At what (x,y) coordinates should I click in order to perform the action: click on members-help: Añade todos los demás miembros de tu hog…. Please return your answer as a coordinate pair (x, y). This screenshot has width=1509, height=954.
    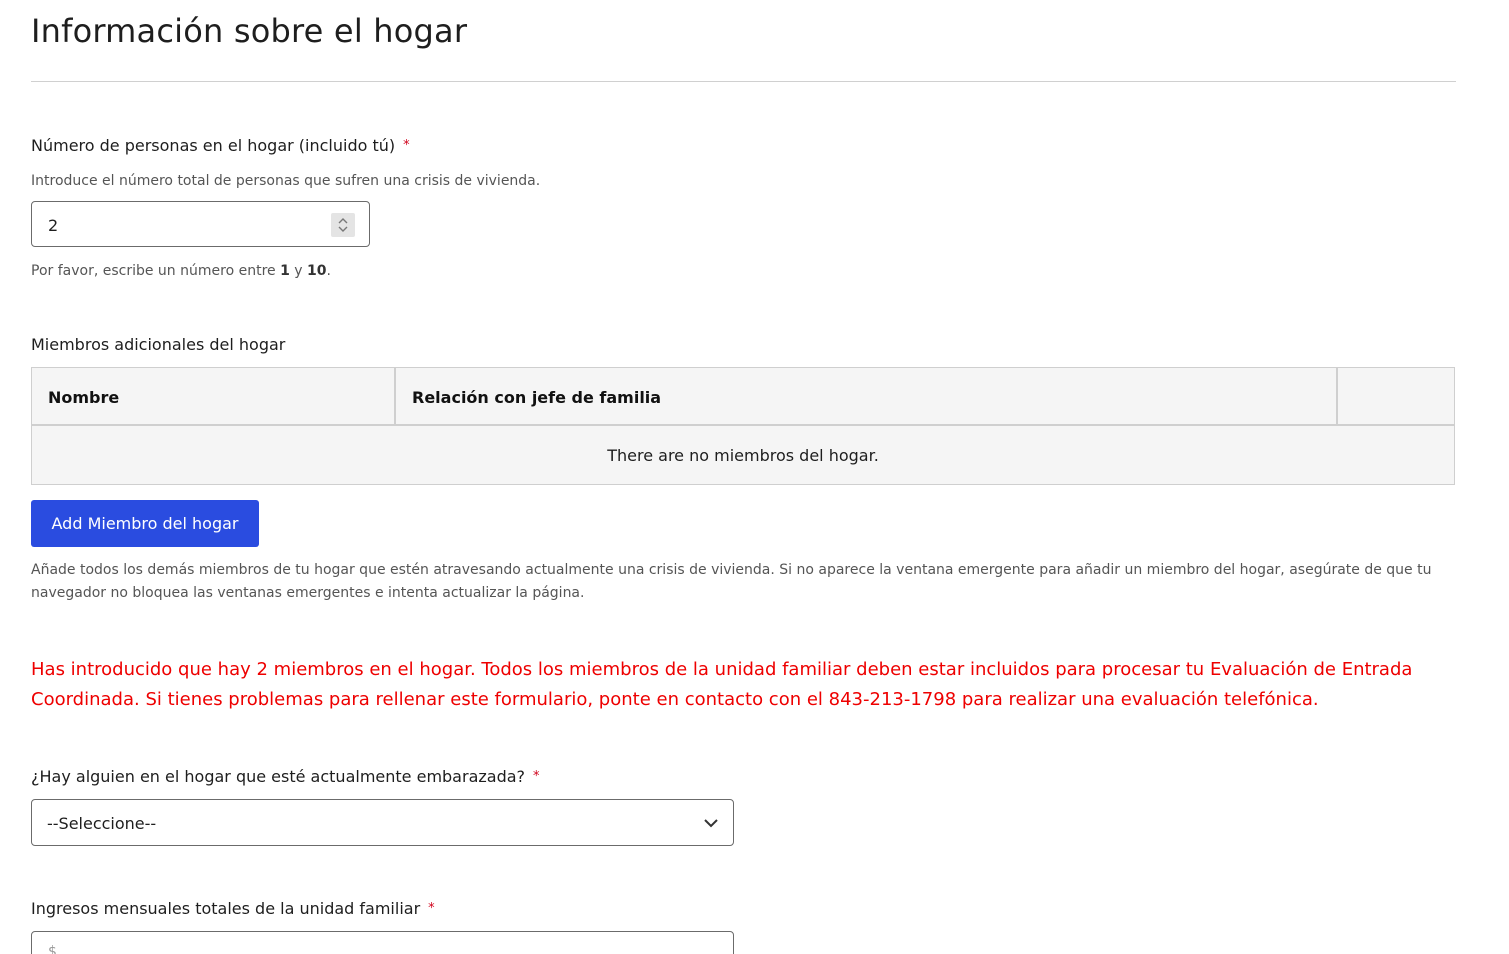
    Looking at the image, I should click on (731, 581).